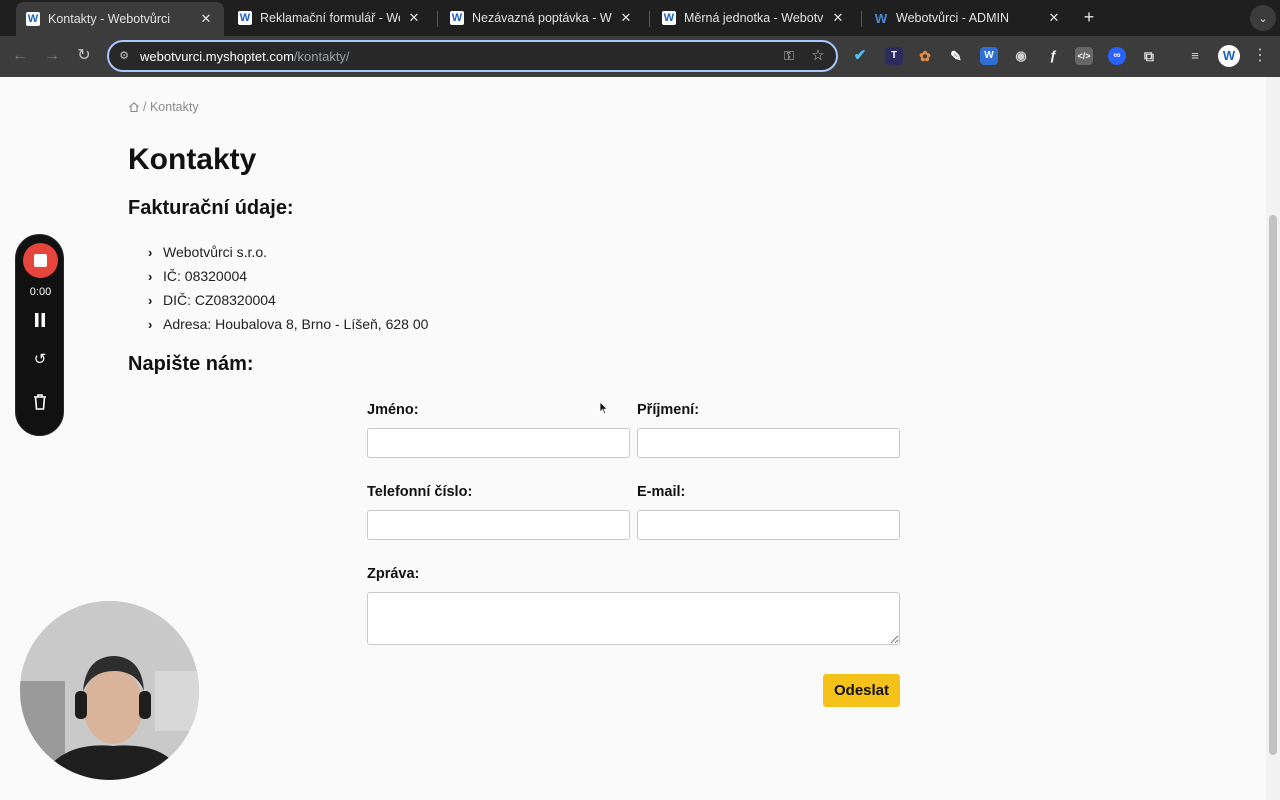 This screenshot has height=800, width=1280. Describe the element at coordinates (420, 492) in the screenshot. I see `phone-label: Telefonní číslo:` at that location.